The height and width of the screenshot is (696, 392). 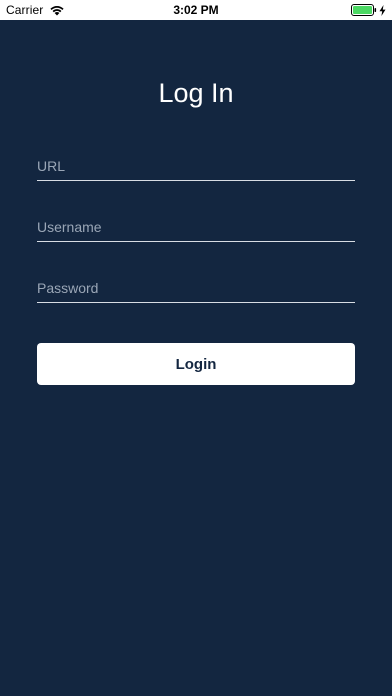 What do you see at coordinates (196, 364) in the screenshot?
I see `login-button: Login` at bounding box center [196, 364].